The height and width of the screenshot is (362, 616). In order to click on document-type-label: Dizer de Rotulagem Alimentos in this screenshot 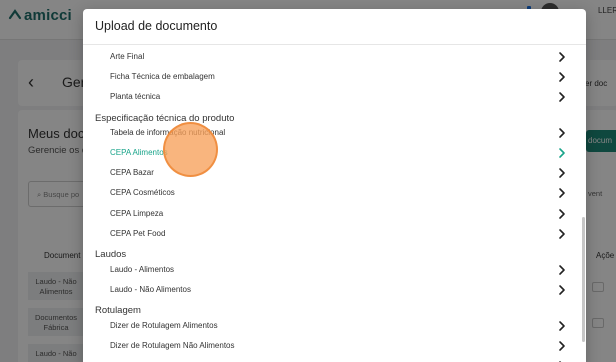, I will do `click(164, 325)`.